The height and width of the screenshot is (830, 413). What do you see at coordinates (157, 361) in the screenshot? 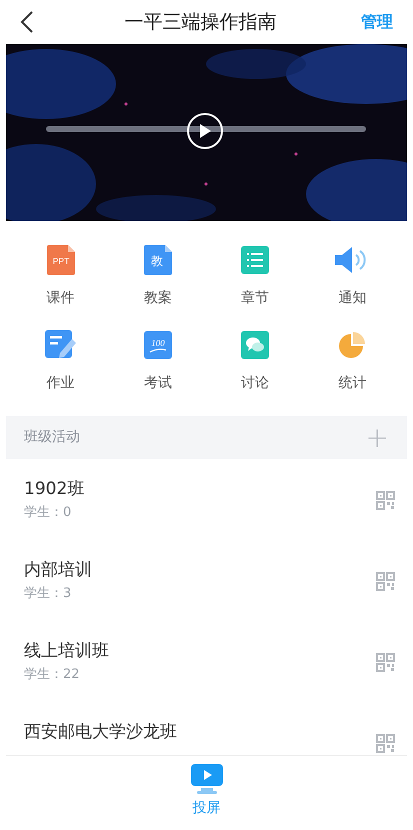
I see `tool-button: 100 考试` at bounding box center [157, 361].